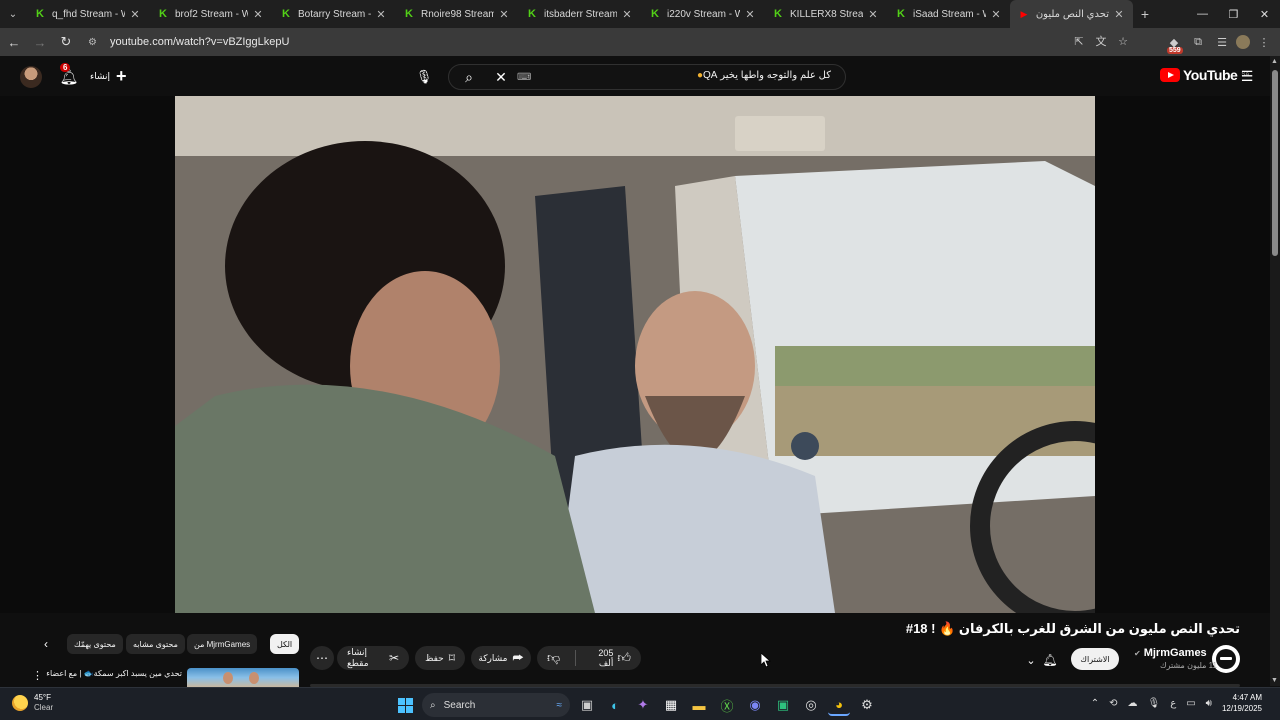  I want to click on keyboard-icon: ⌨, so click(527, 77).